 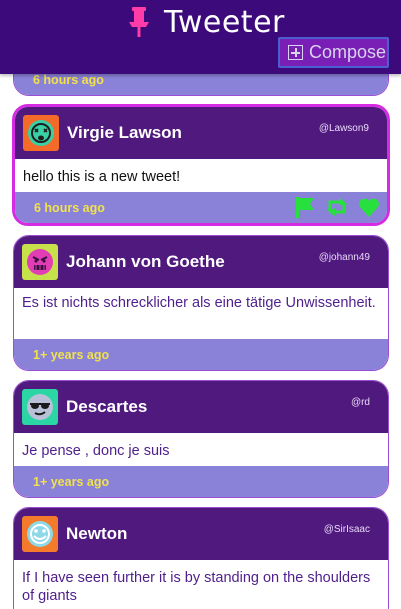 What do you see at coordinates (96, 451) in the screenshot?
I see `tweet-text: Je pense , donc je suis` at bounding box center [96, 451].